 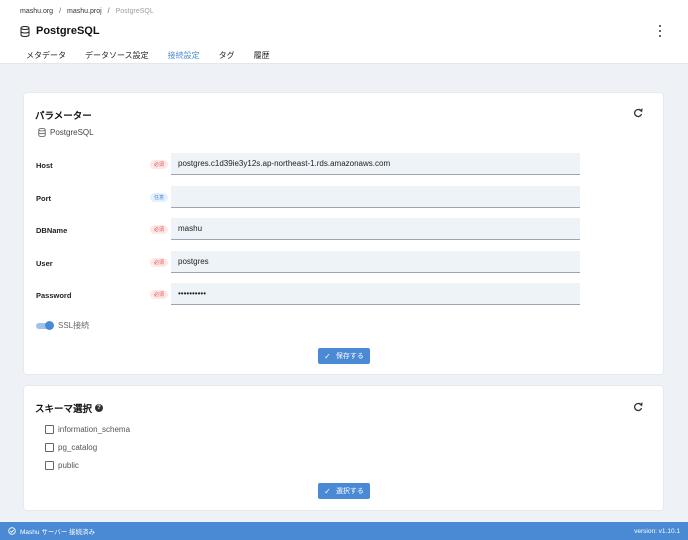 What do you see at coordinates (52, 230) in the screenshot?
I see `dbname-label: DBName` at bounding box center [52, 230].